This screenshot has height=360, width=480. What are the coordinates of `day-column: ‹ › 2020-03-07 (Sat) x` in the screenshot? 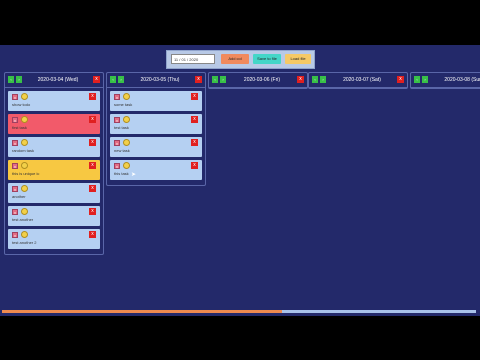 It's located at (358, 80).